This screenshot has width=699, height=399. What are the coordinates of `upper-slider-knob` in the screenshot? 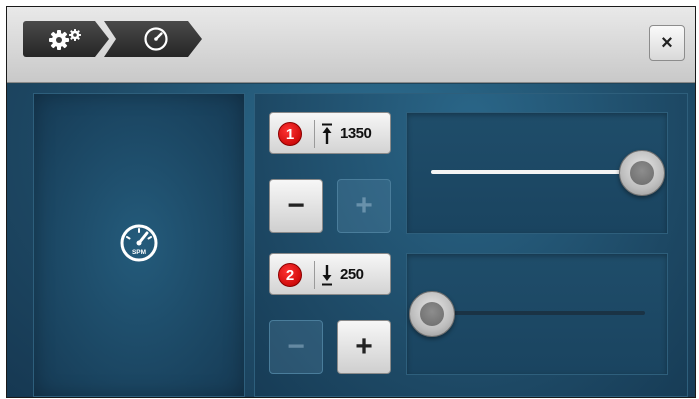 It's located at (642, 173).